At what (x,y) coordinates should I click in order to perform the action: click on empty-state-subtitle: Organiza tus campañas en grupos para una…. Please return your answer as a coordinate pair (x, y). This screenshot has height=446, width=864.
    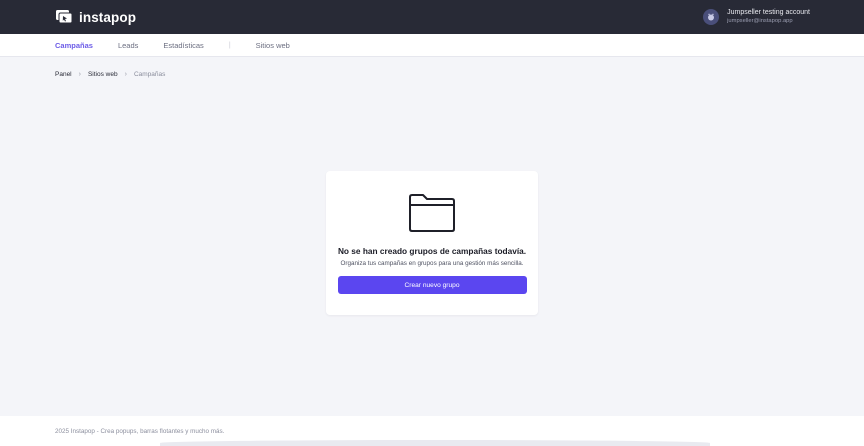
    Looking at the image, I should click on (432, 263).